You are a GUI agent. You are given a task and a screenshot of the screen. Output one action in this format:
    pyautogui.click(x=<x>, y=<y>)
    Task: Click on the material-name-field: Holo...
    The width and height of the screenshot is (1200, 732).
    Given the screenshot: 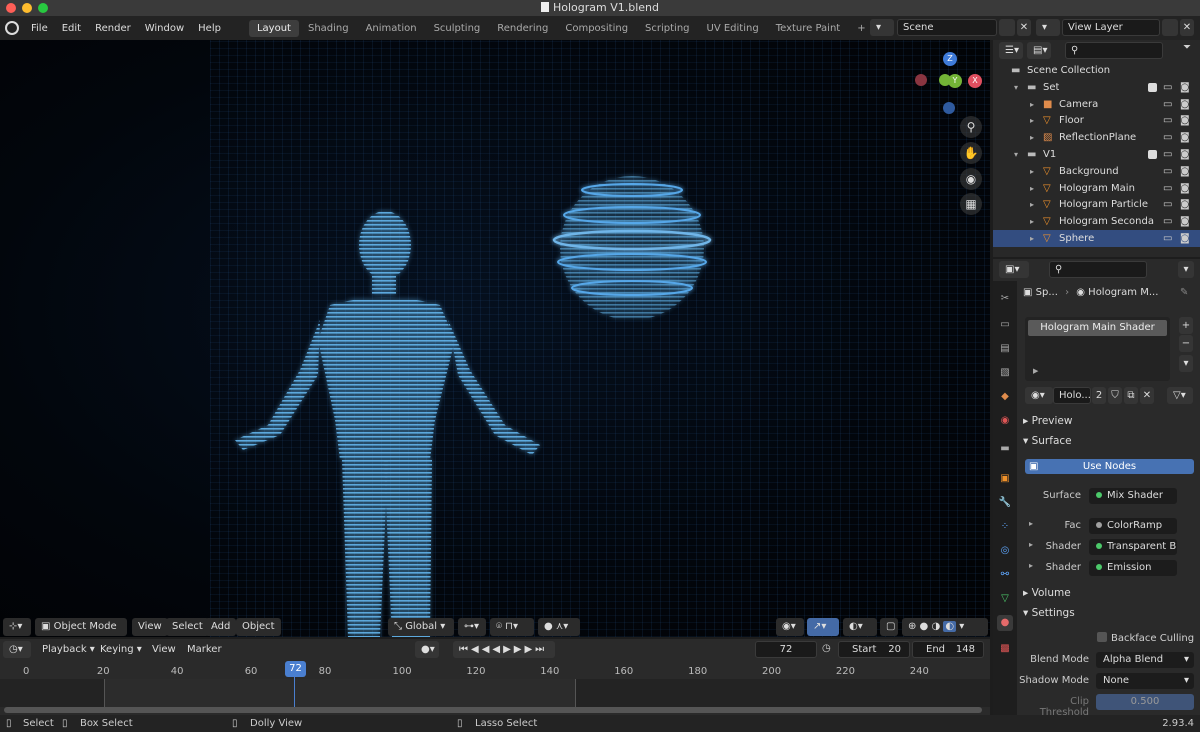 What is the action you would take?
    pyautogui.click(x=1072, y=395)
    